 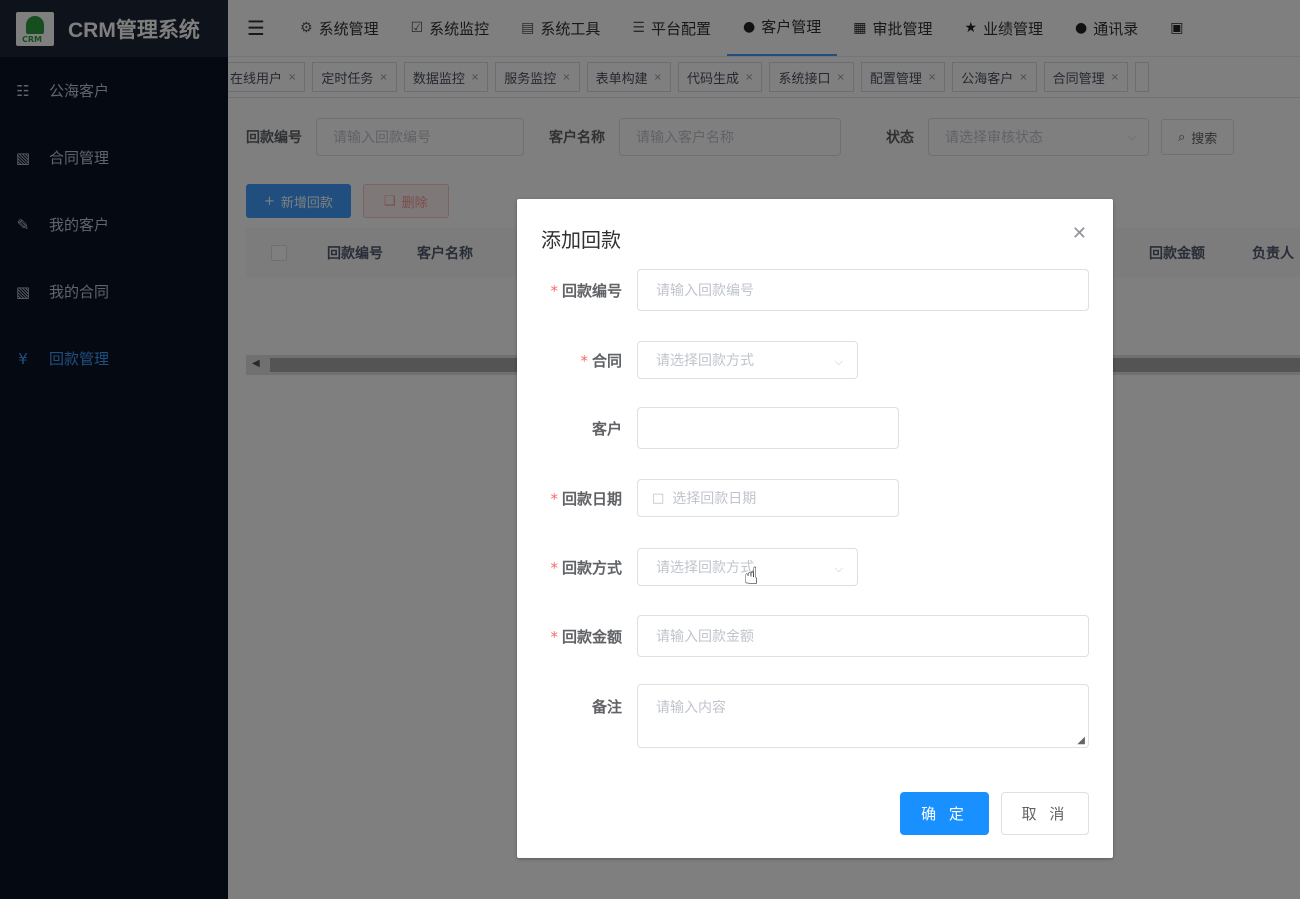 What do you see at coordinates (714, 499) in the screenshot?
I see `placeholder-text: 选择回款日期` at bounding box center [714, 499].